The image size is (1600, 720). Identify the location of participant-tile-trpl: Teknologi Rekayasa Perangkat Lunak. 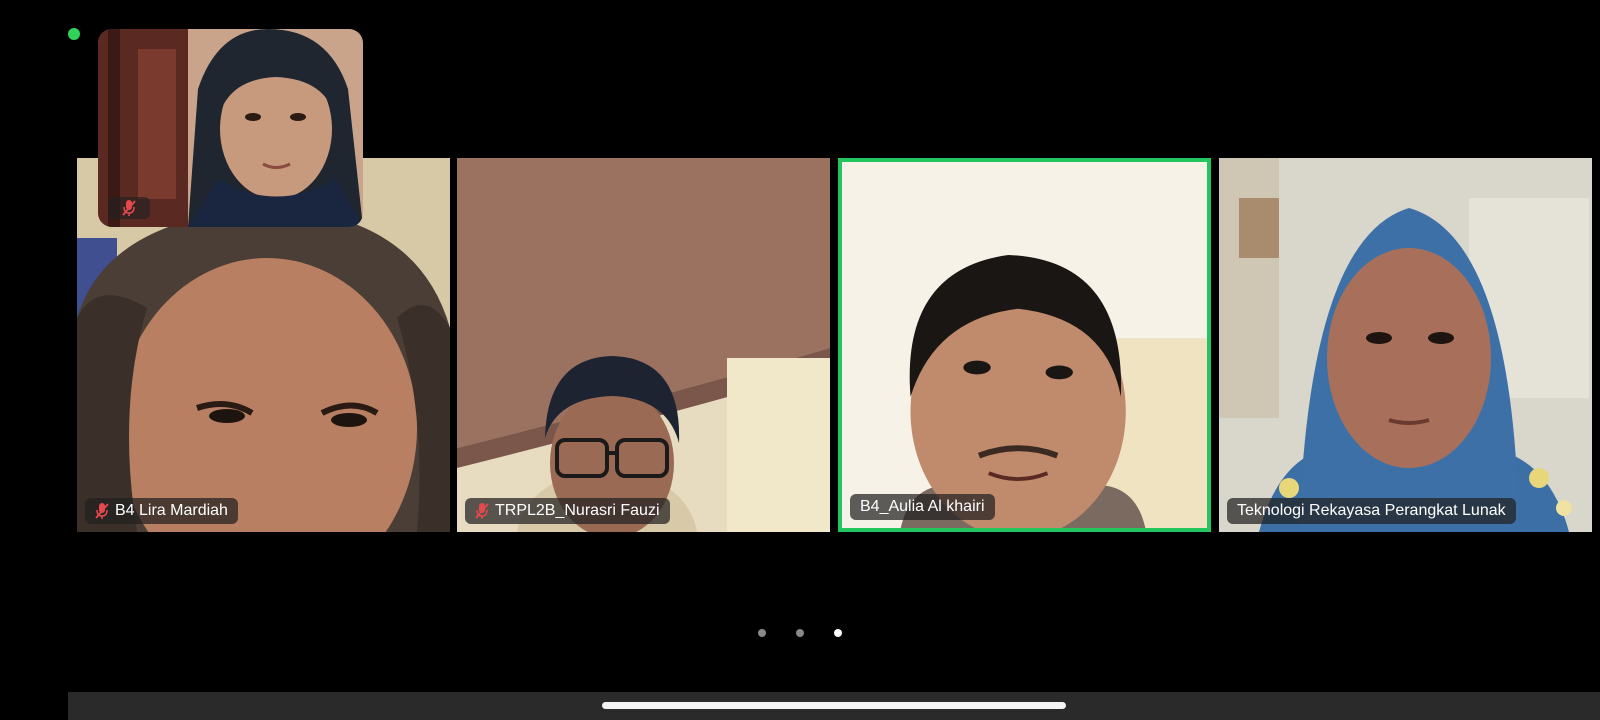
(1405, 345).